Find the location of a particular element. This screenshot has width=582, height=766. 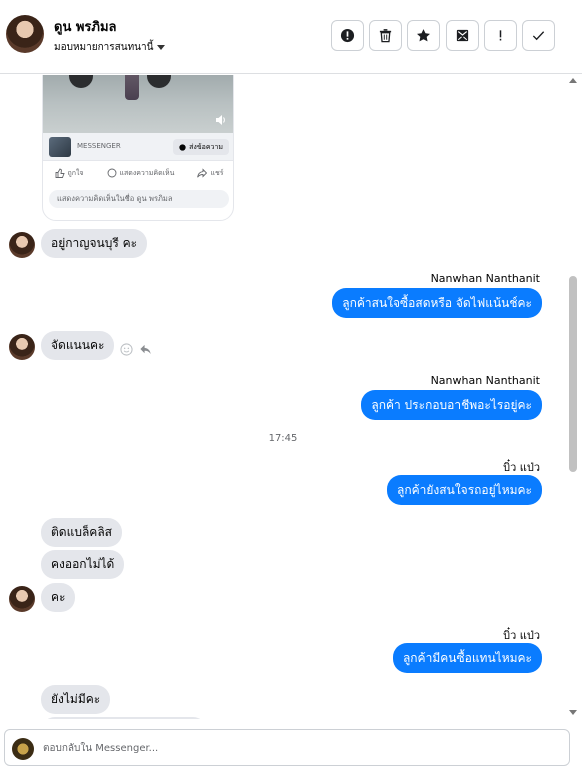

alert-circle-icon is located at coordinates (347, 35).